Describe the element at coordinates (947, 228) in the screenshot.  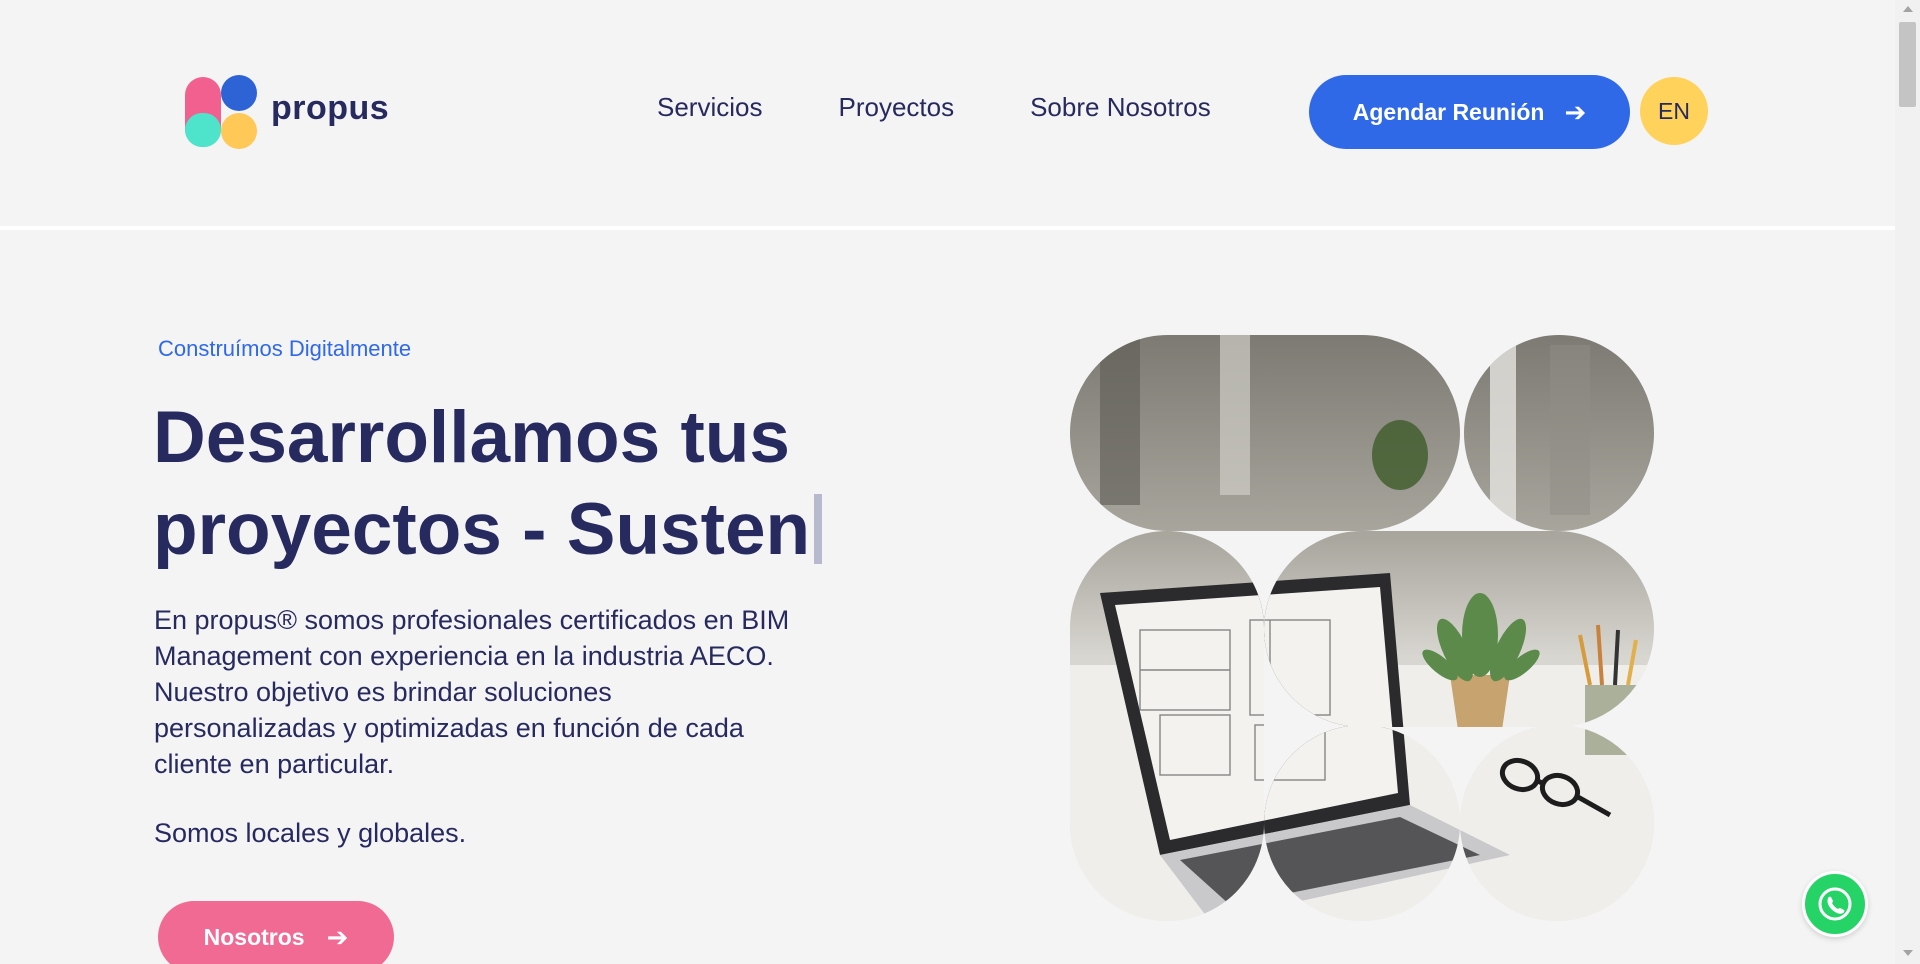
I see `header-divider` at that location.